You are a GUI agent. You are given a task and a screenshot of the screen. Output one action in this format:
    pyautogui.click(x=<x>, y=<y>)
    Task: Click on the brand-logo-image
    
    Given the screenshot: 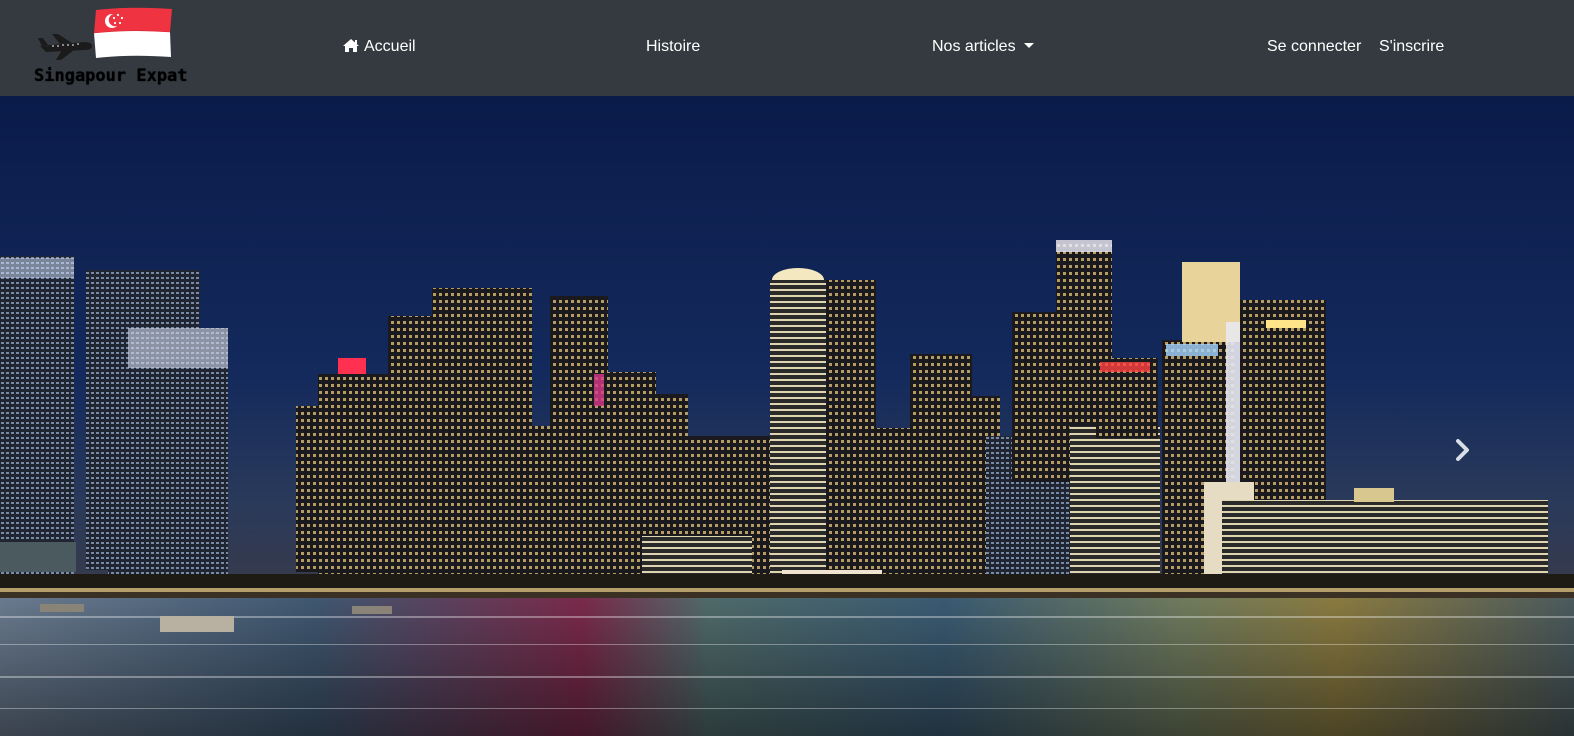 What is the action you would take?
    pyautogui.click(x=105, y=33)
    